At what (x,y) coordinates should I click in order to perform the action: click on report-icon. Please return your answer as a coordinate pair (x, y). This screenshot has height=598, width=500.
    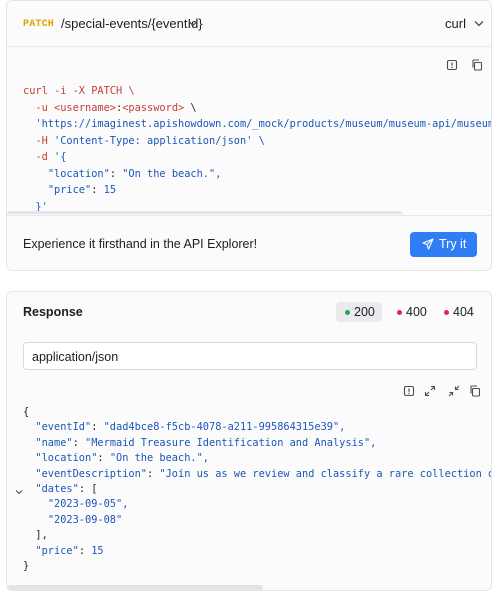
    Looking at the image, I should click on (452, 65).